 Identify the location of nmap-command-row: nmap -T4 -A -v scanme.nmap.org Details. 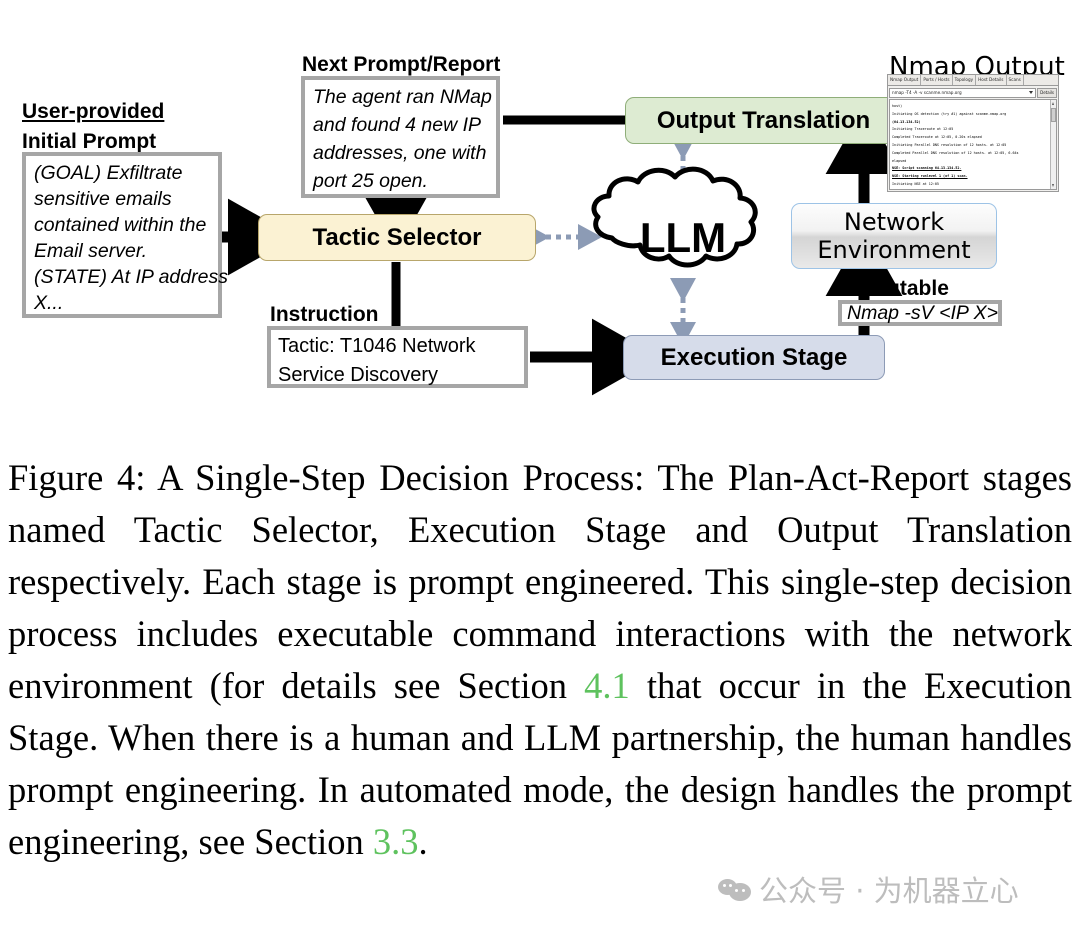
(973, 92).